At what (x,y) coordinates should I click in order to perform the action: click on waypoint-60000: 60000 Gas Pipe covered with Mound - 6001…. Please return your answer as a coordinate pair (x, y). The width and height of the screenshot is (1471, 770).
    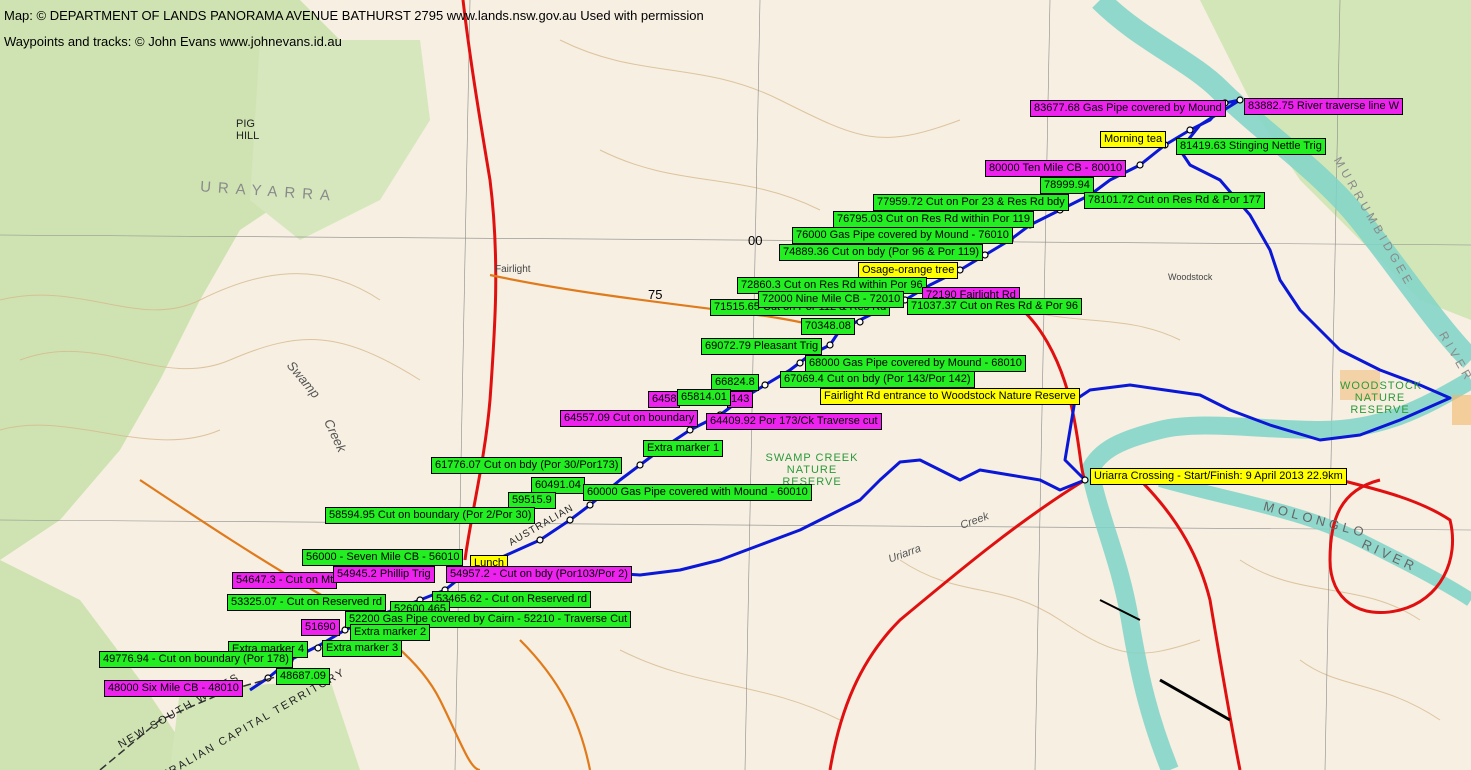
    Looking at the image, I should click on (697, 492).